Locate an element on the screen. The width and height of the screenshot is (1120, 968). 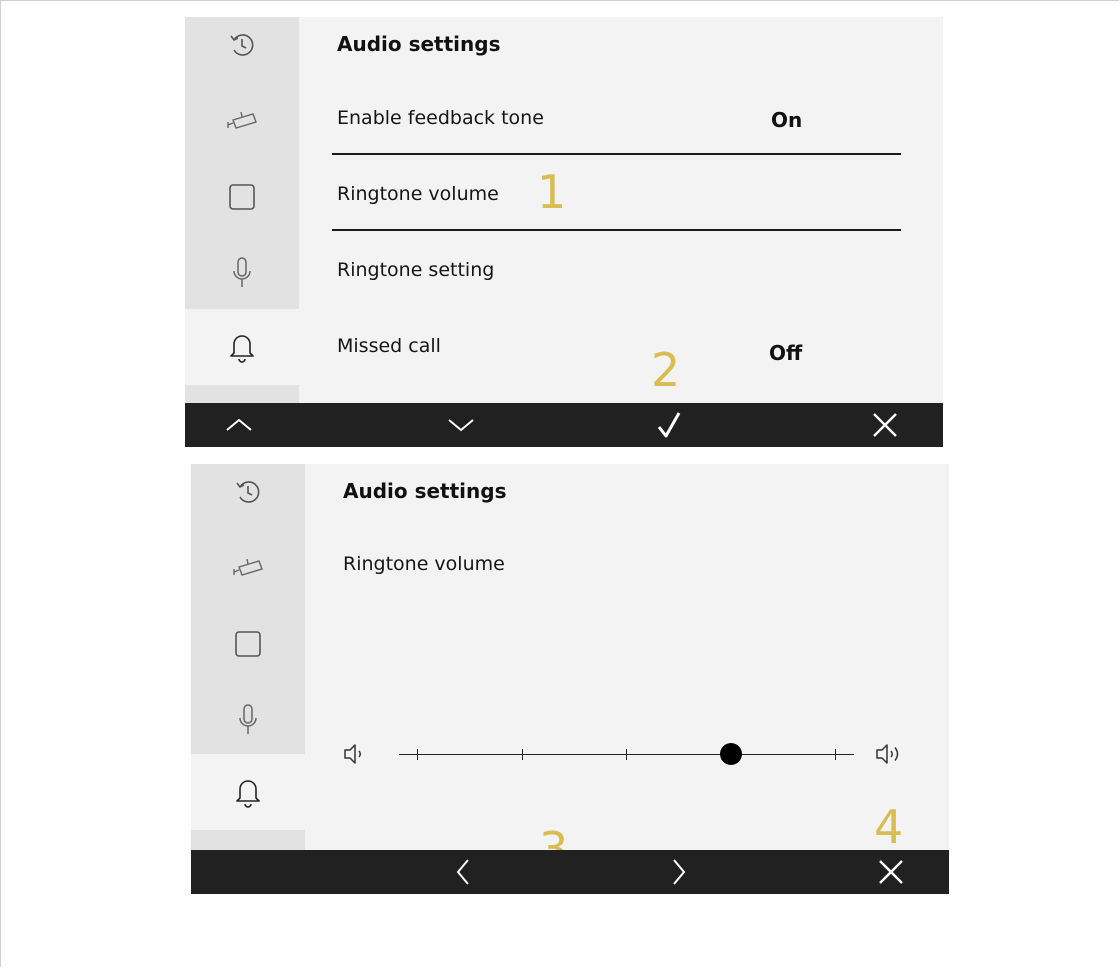
chevron-down-icon is located at coordinates (461, 425).